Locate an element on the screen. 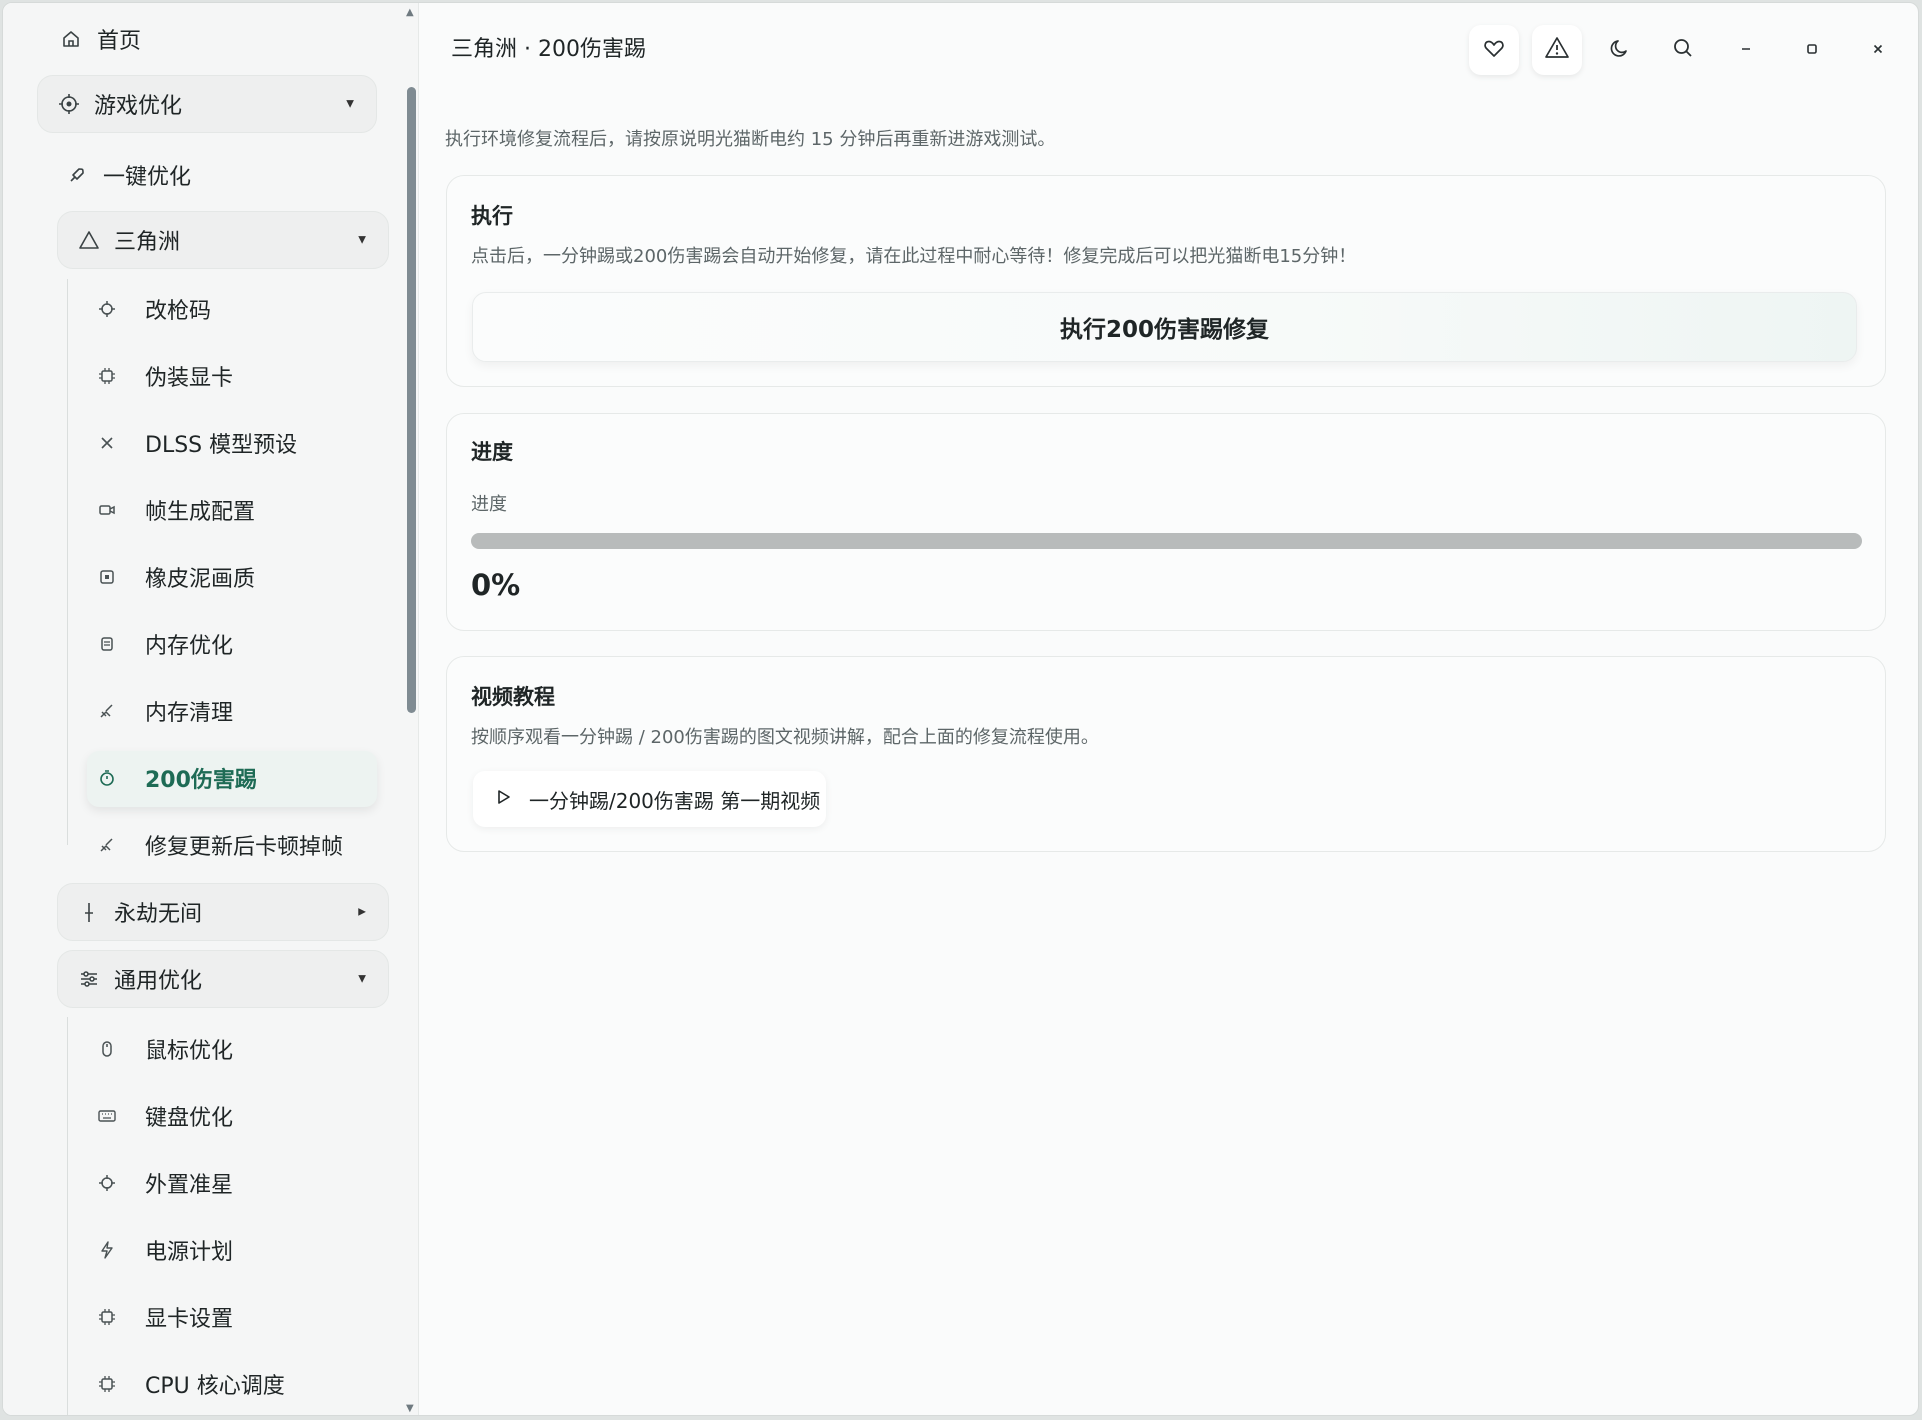  minimize-icon is located at coordinates (1746, 50).